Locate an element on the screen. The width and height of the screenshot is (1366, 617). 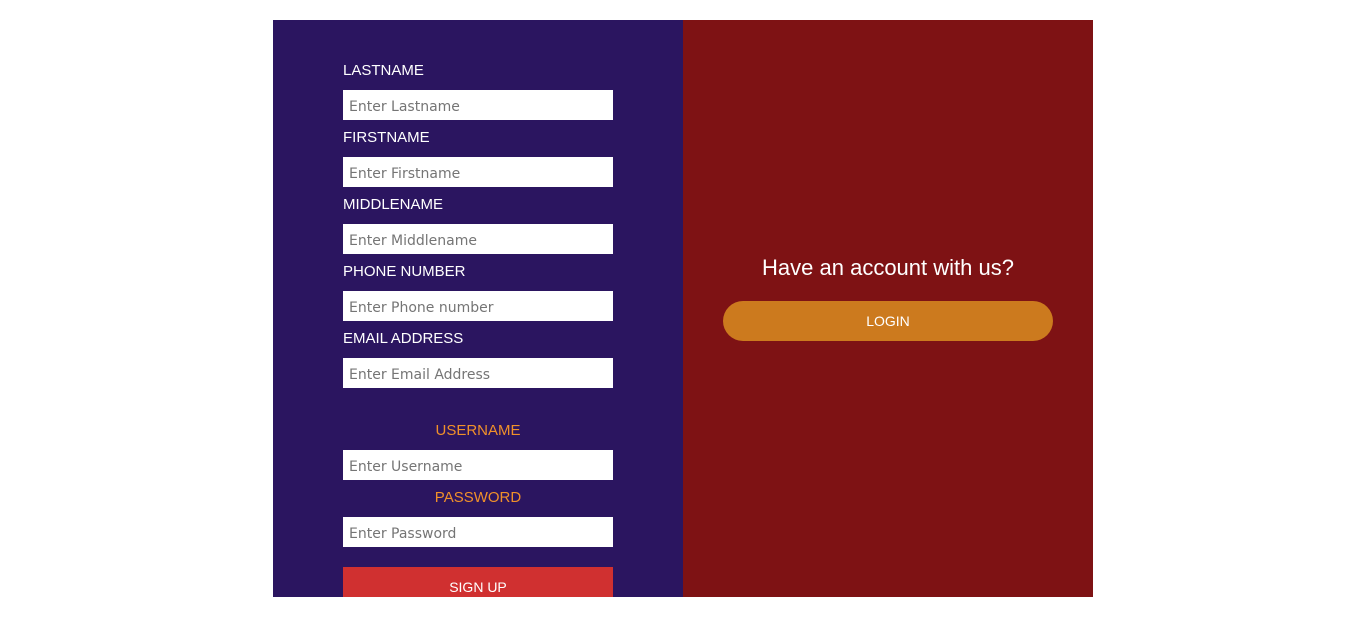
username-input is located at coordinates (478, 465).